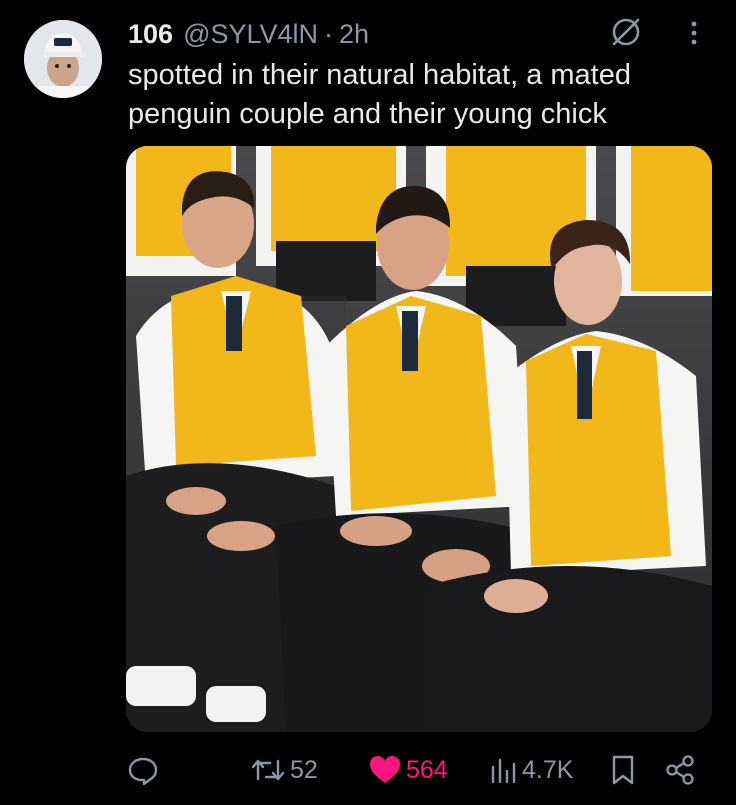  I want to click on avatar-image, so click(63, 59).